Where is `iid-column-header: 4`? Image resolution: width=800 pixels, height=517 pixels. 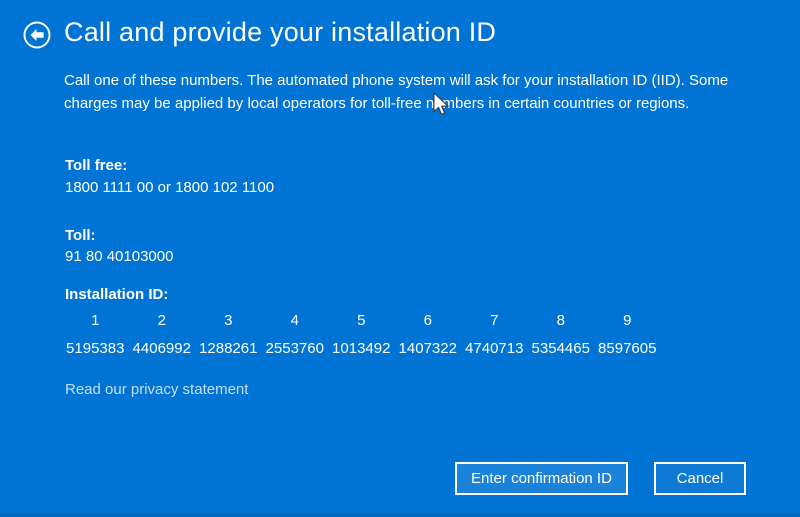 iid-column-header: 4 is located at coordinates (294, 320).